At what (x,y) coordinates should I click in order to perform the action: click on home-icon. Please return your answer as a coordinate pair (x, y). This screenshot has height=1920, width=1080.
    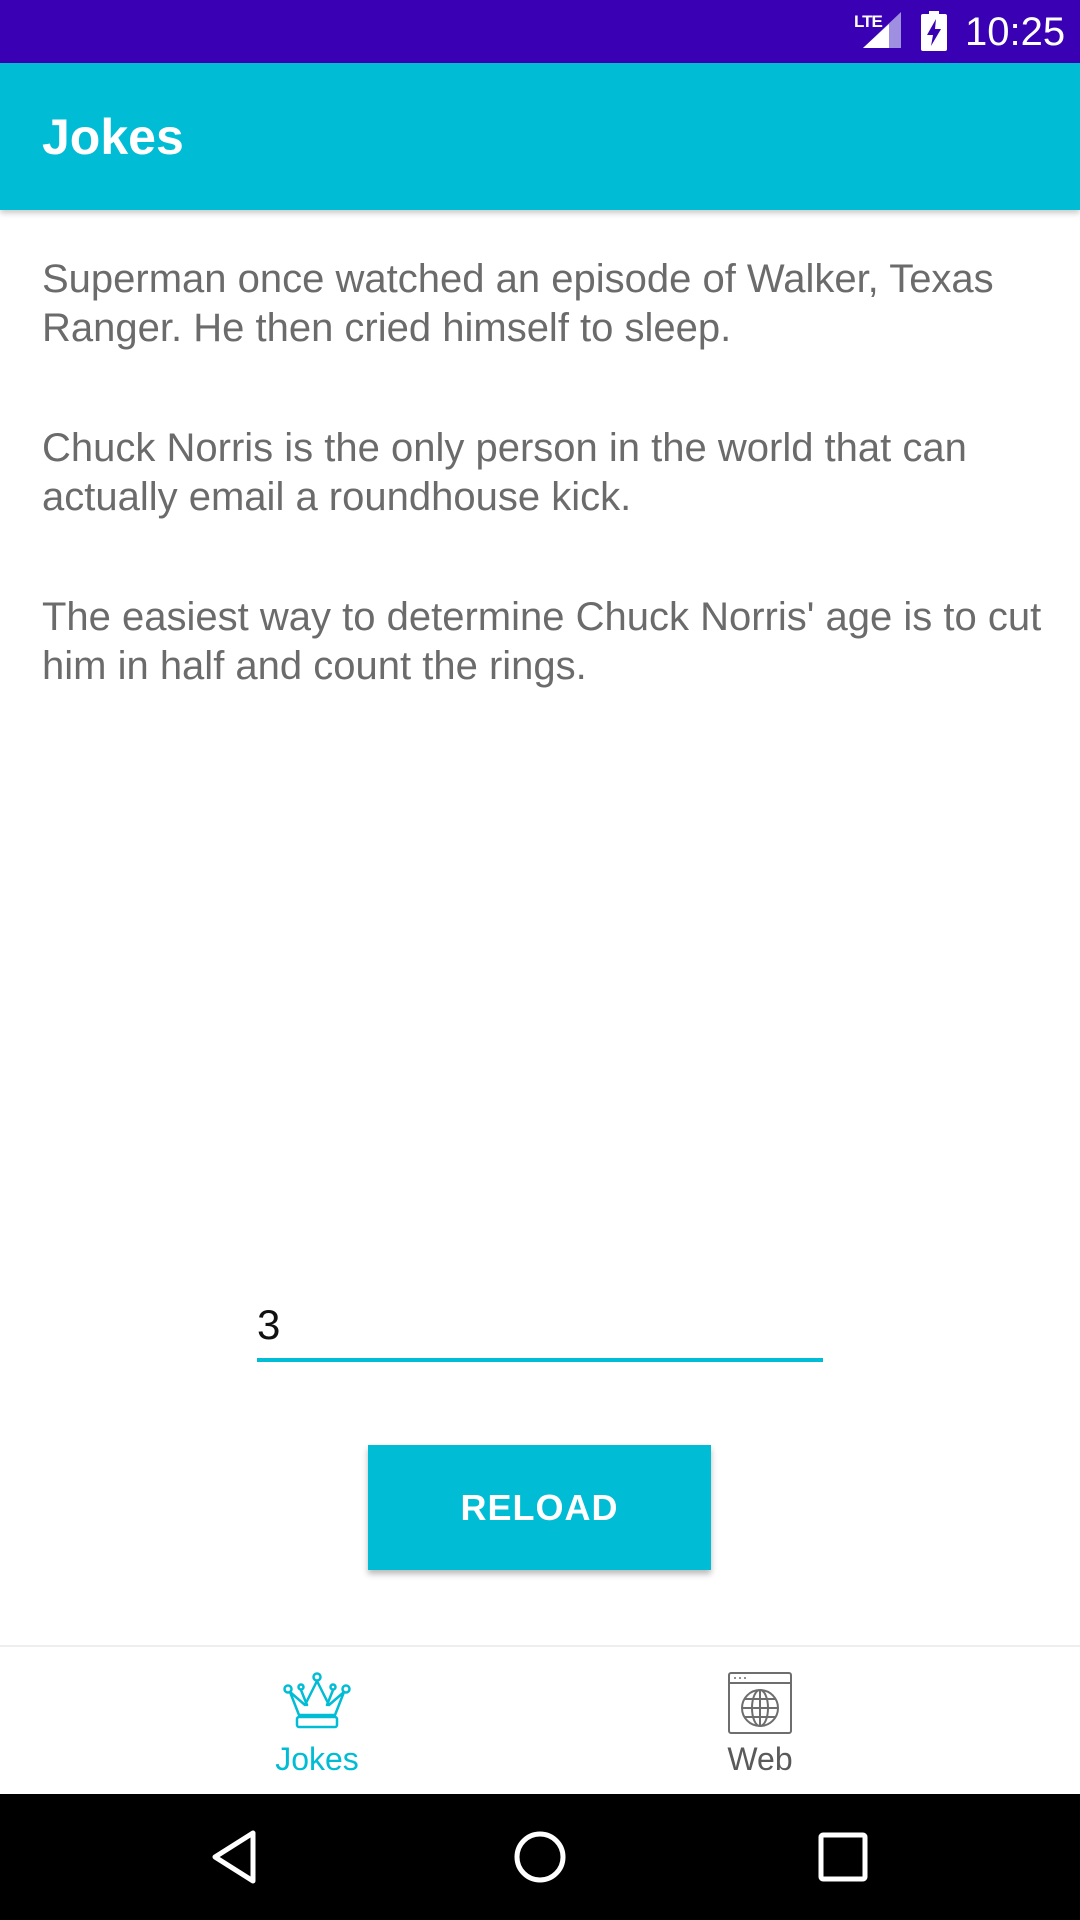
    Looking at the image, I should click on (540, 1857).